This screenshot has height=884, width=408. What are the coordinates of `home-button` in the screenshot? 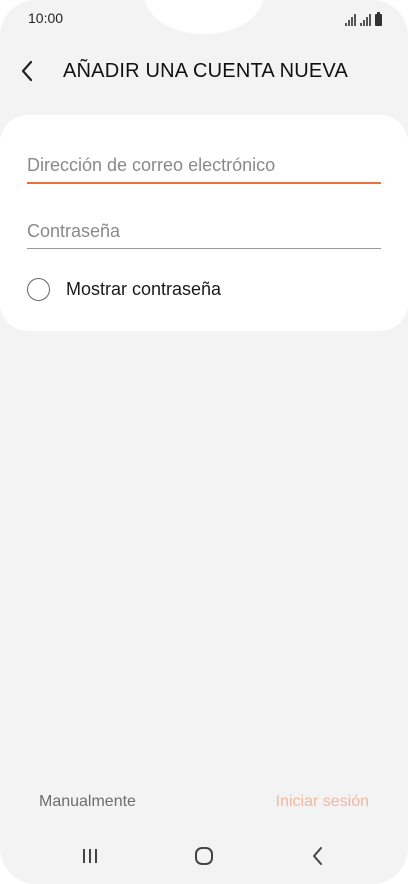 It's located at (204, 856).